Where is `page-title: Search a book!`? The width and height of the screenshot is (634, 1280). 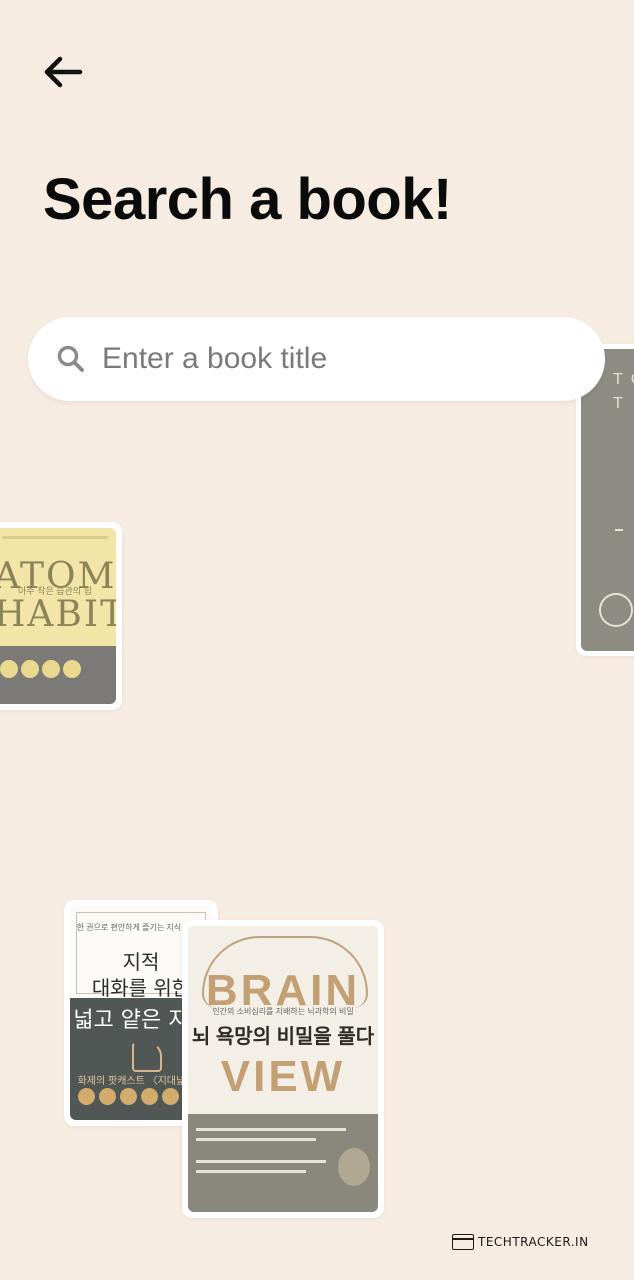 page-title: Search a book! is located at coordinates (247, 199).